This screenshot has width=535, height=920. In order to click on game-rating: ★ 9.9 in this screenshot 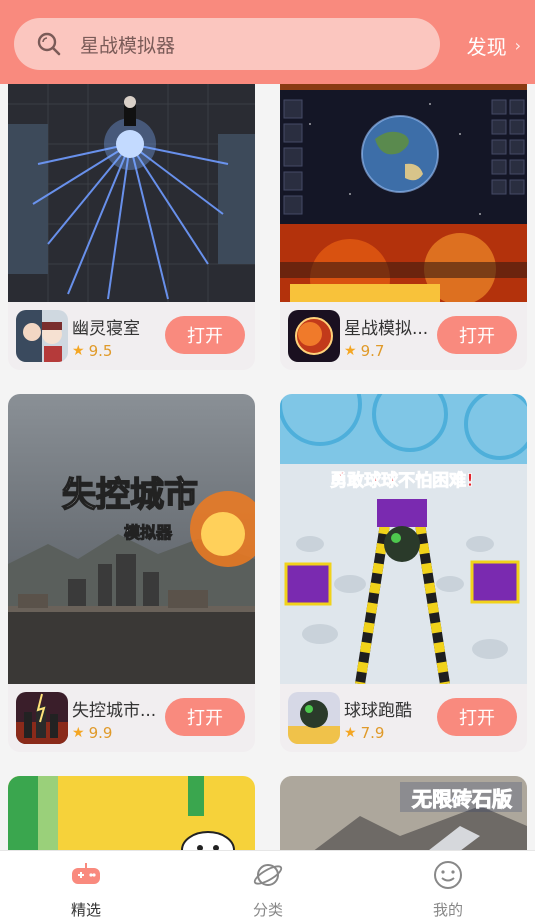, I will do `click(92, 733)`.